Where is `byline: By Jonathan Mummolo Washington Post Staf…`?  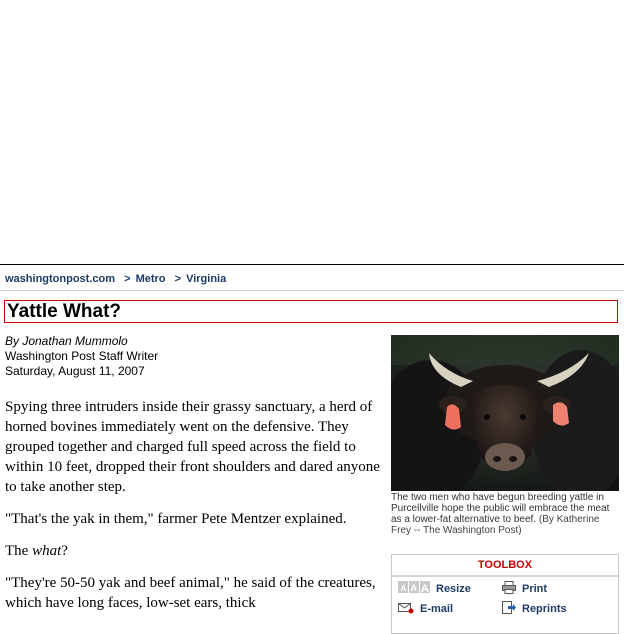
byline: By Jonathan Mummolo Washington Post Staf… is located at coordinates (81, 356).